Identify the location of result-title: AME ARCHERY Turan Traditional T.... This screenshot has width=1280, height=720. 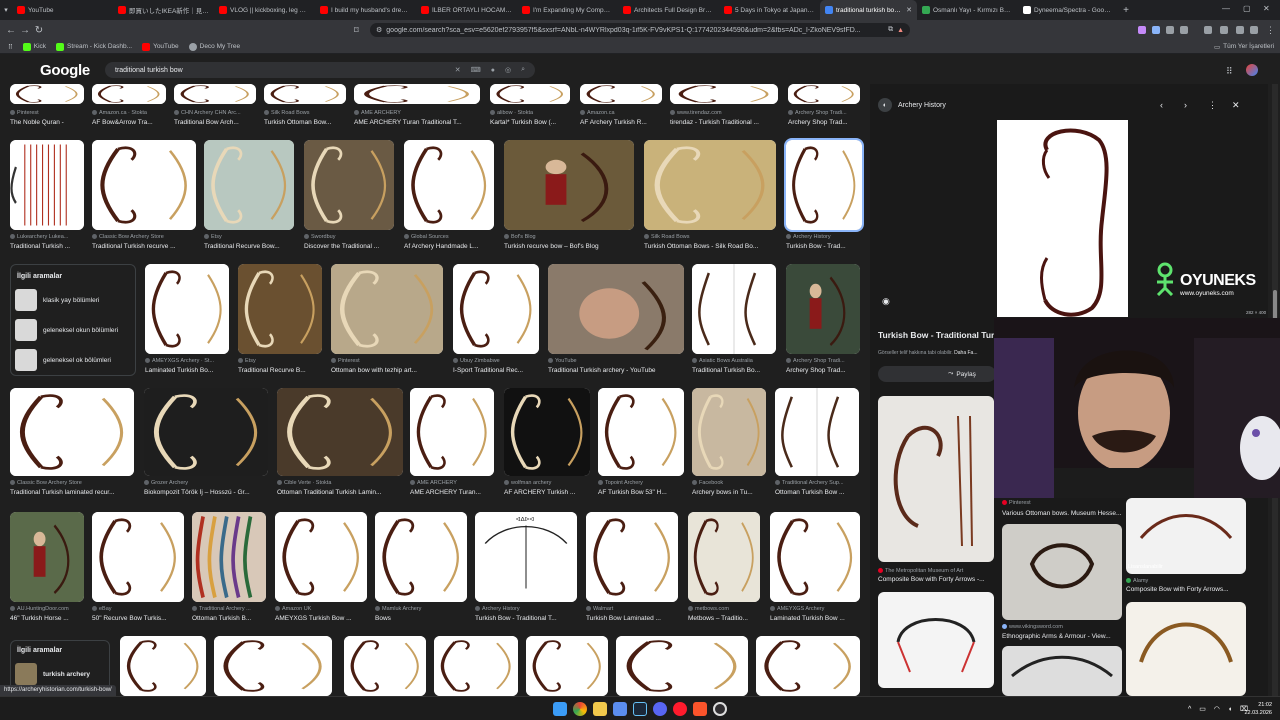
(417, 122).